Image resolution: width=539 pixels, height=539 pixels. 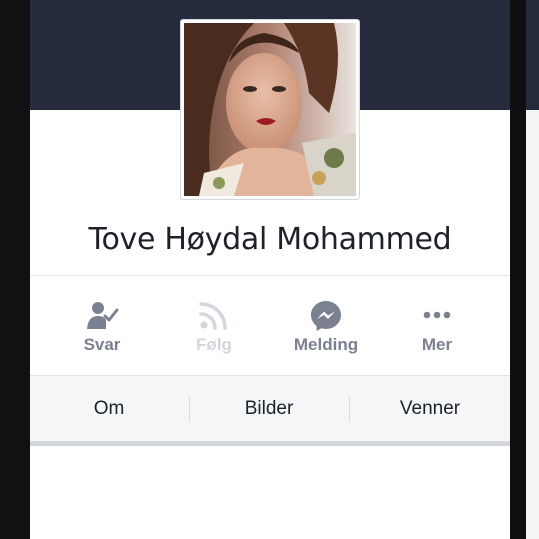 What do you see at coordinates (109, 409) in the screenshot?
I see `tab-about: Om` at bounding box center [109, 409].